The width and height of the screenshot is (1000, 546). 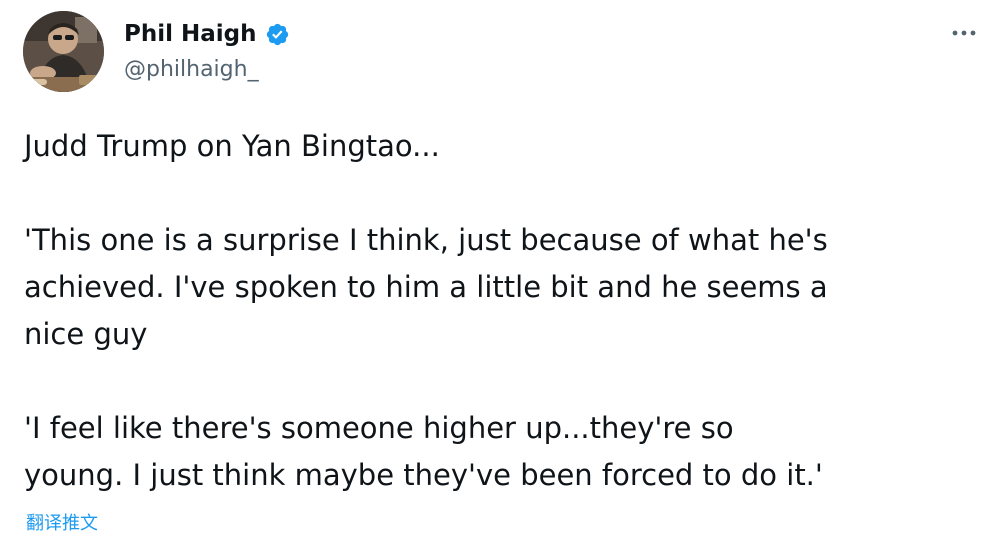 I want to click on author-name-row: Phil Haigh, so click(x=207, y=34).